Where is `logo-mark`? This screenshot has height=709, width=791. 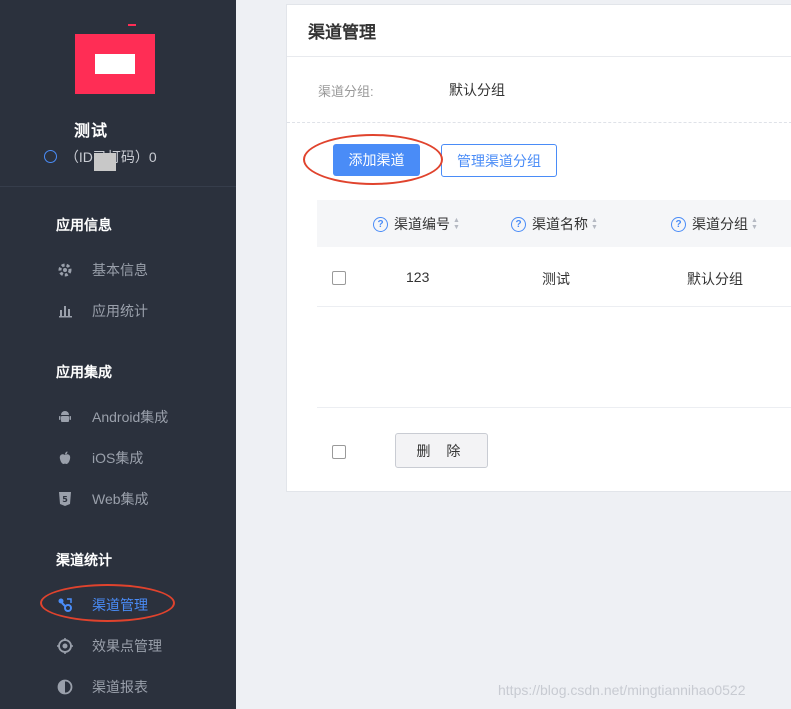 logo-mark is located at coordinates (132, 25).